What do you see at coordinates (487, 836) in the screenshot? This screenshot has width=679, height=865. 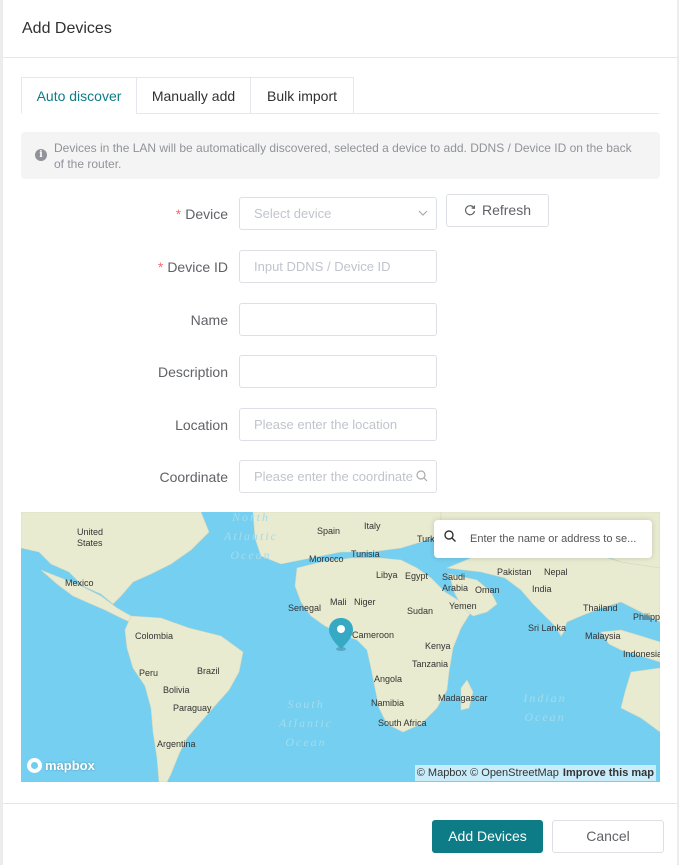 I see `add-devices-button: Add Devices` at bounding box center [487, 836].